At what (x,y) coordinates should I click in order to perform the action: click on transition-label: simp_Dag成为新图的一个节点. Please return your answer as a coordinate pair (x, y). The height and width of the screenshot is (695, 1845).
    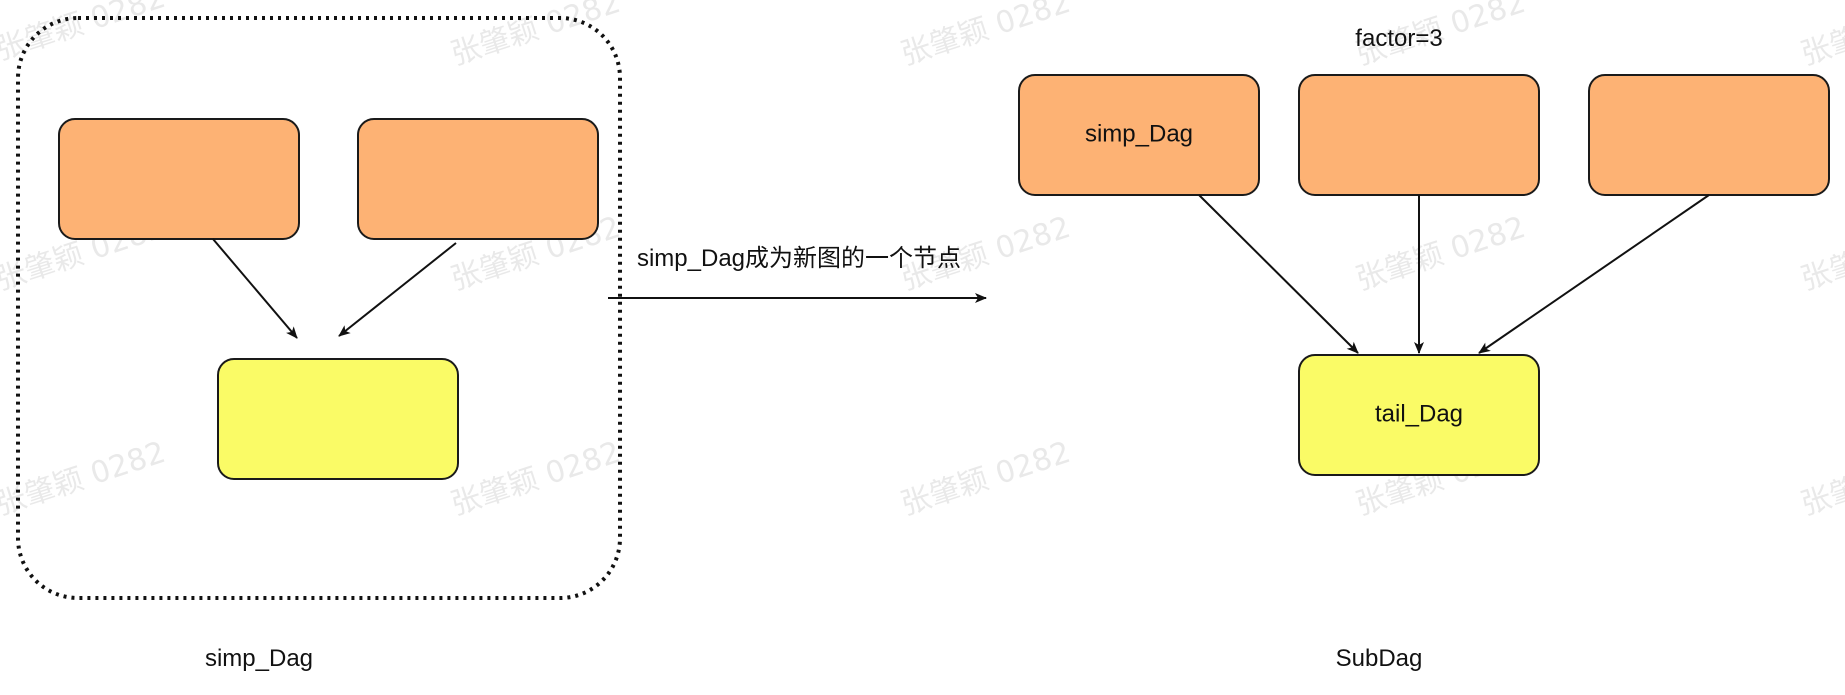
    Looking at the image, I should click on (799, 258).